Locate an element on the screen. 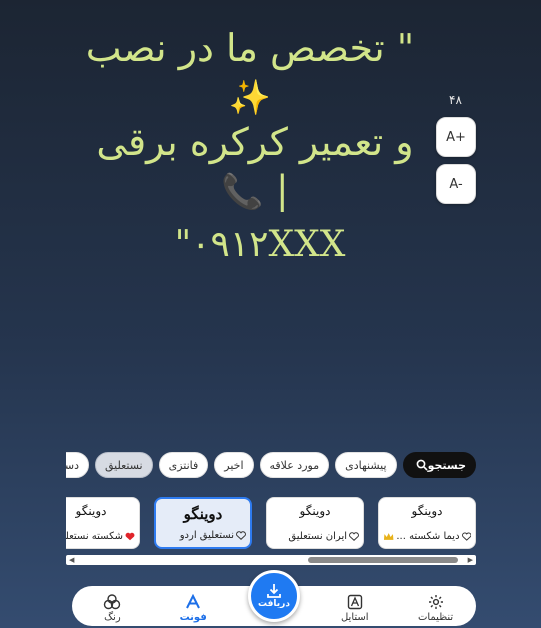 The image size is (541, 628). increase-size-button: A+ is located at coordinates (456, 137).